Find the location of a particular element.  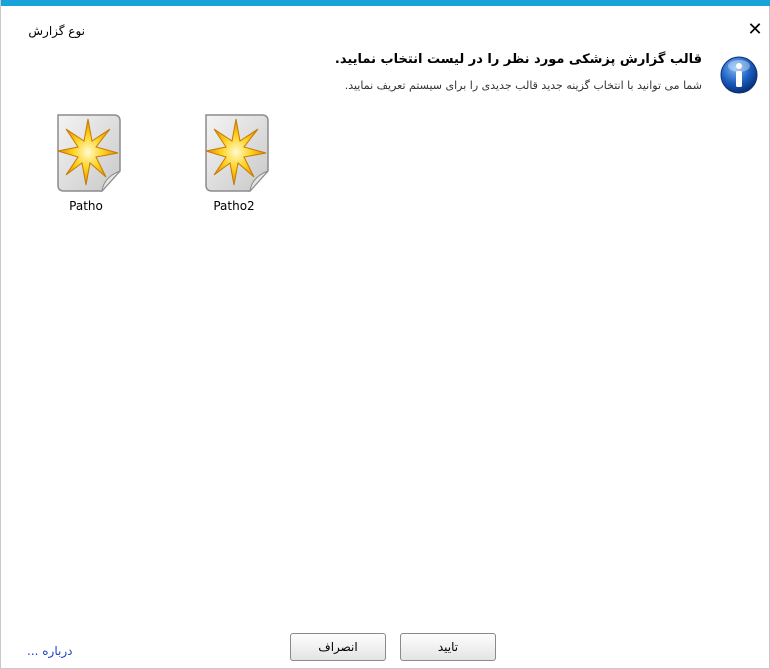

cancel-button: انصراف is located at coordinates (338, 647).